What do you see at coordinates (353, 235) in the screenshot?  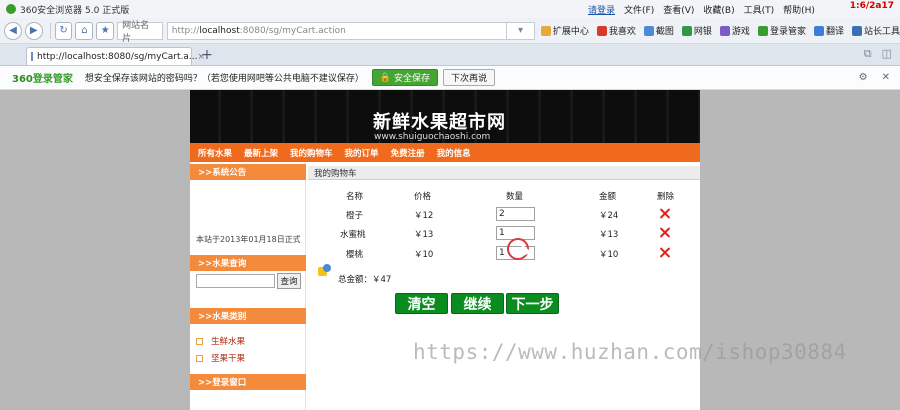 I see `row-name: 水蜜桃` at bounding box center [353, 235].